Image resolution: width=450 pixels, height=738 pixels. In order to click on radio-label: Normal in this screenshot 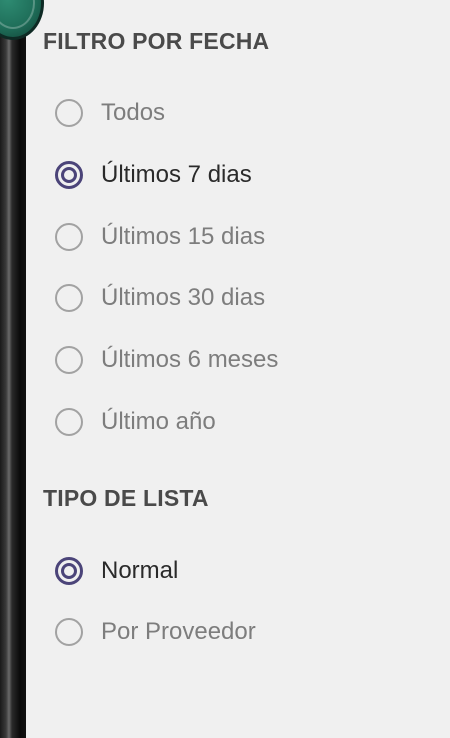, I will do `click(140, 570)`.